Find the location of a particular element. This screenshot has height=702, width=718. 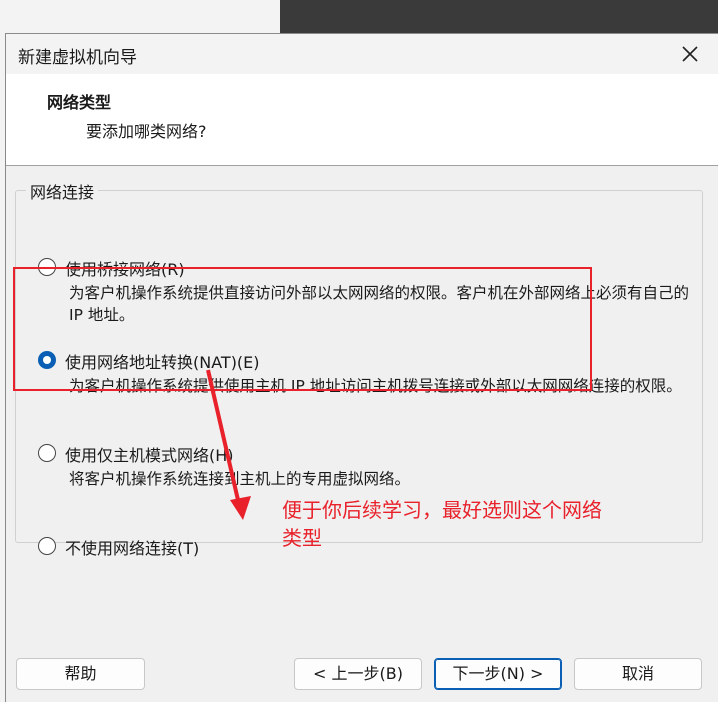

back-button: < 上一步(B) is located at coordinates (358, 674).